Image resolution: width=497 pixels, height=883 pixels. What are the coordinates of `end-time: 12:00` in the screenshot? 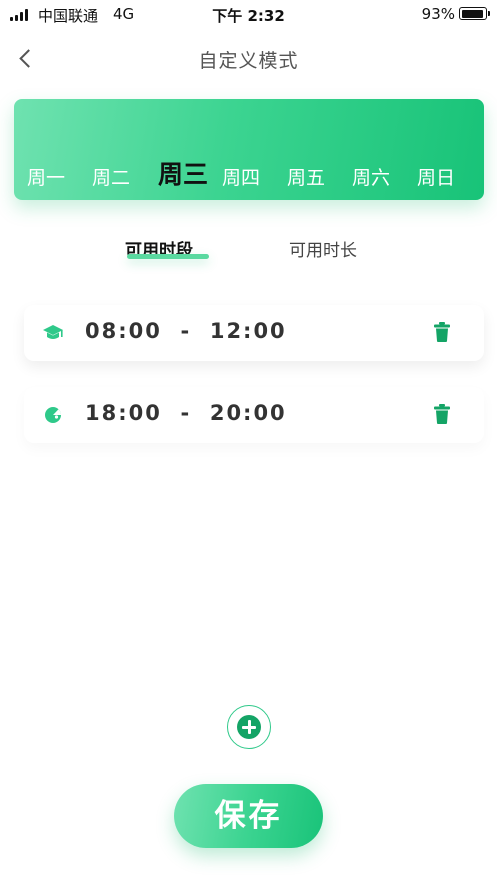 It's located at (248, 331).